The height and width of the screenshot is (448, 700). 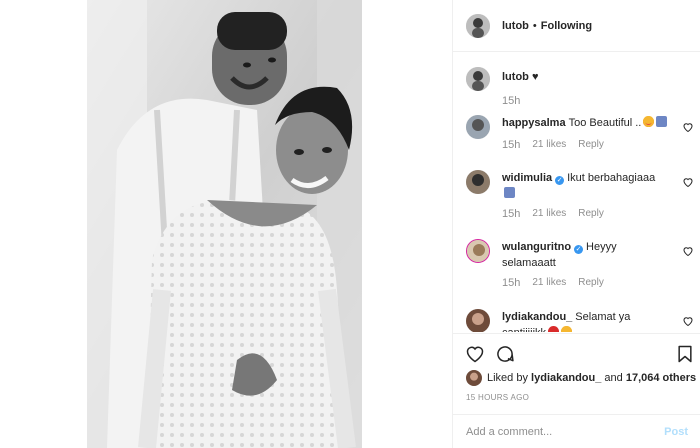 What do you see at coordinates (576, 348) in the screenshot?
I see `post-actions` at bounding box center [576, 348].